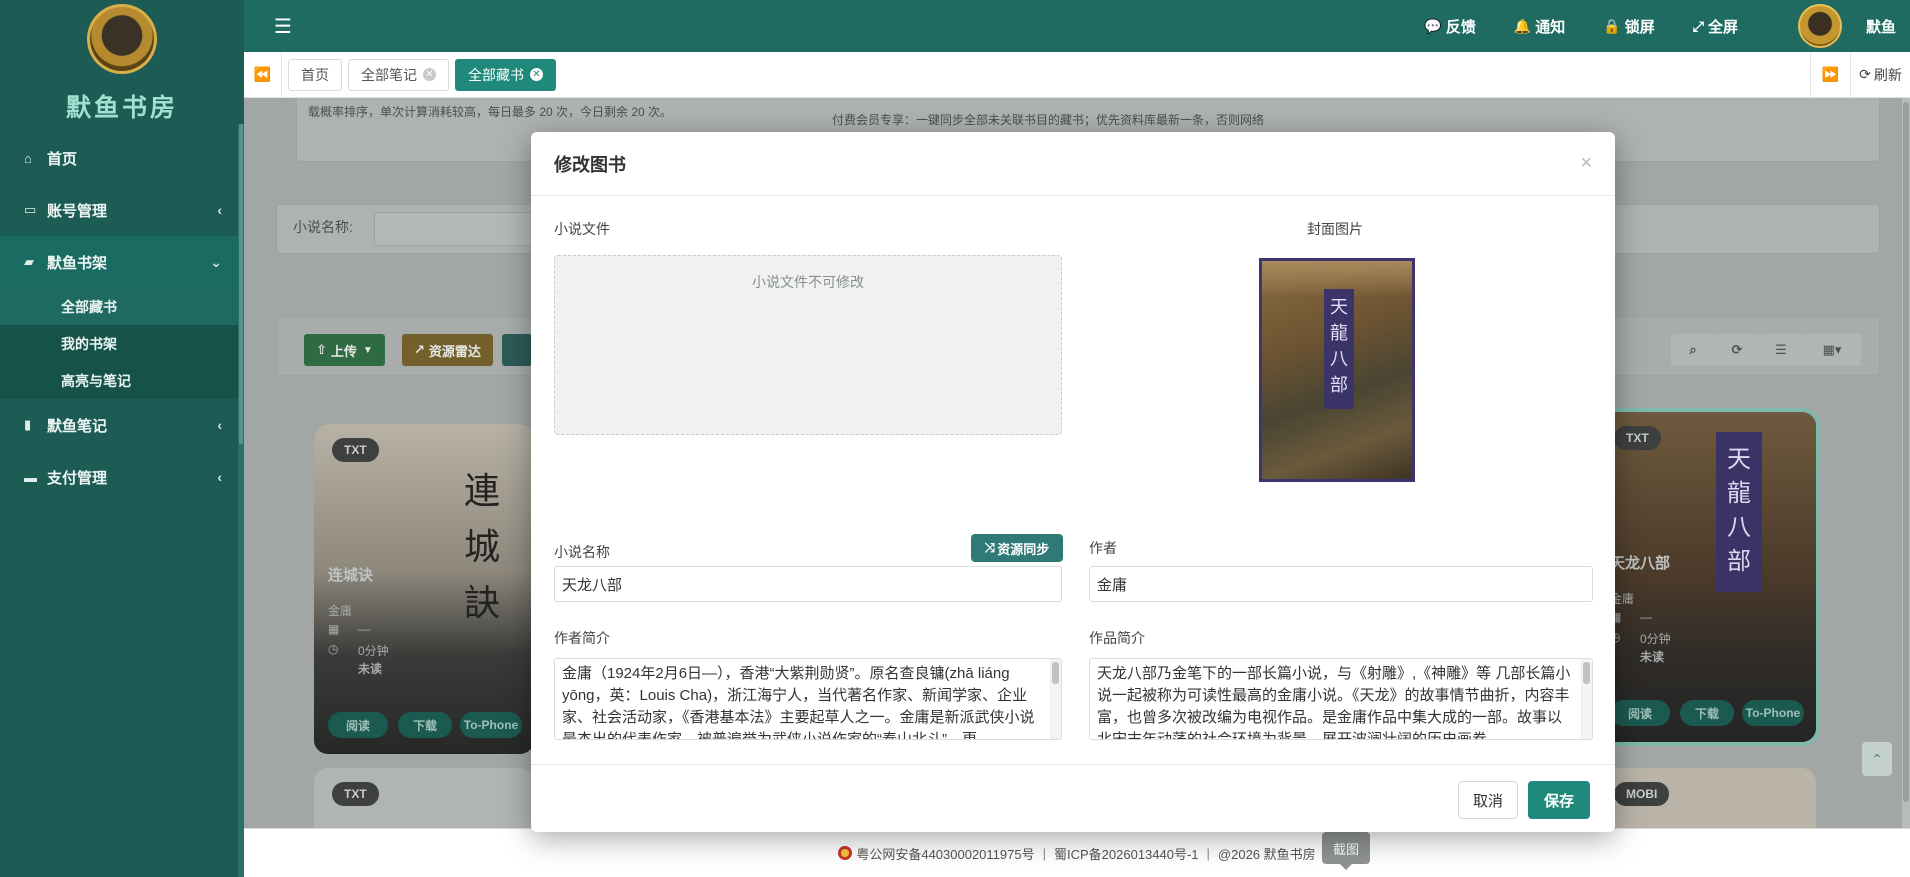 The height and width of the screenshot is (877, 1910). What do you see at coordinates (62, 159) in the screenshot?
I see `sidebar-item-label: 首页` at bounding box center [62, 159].